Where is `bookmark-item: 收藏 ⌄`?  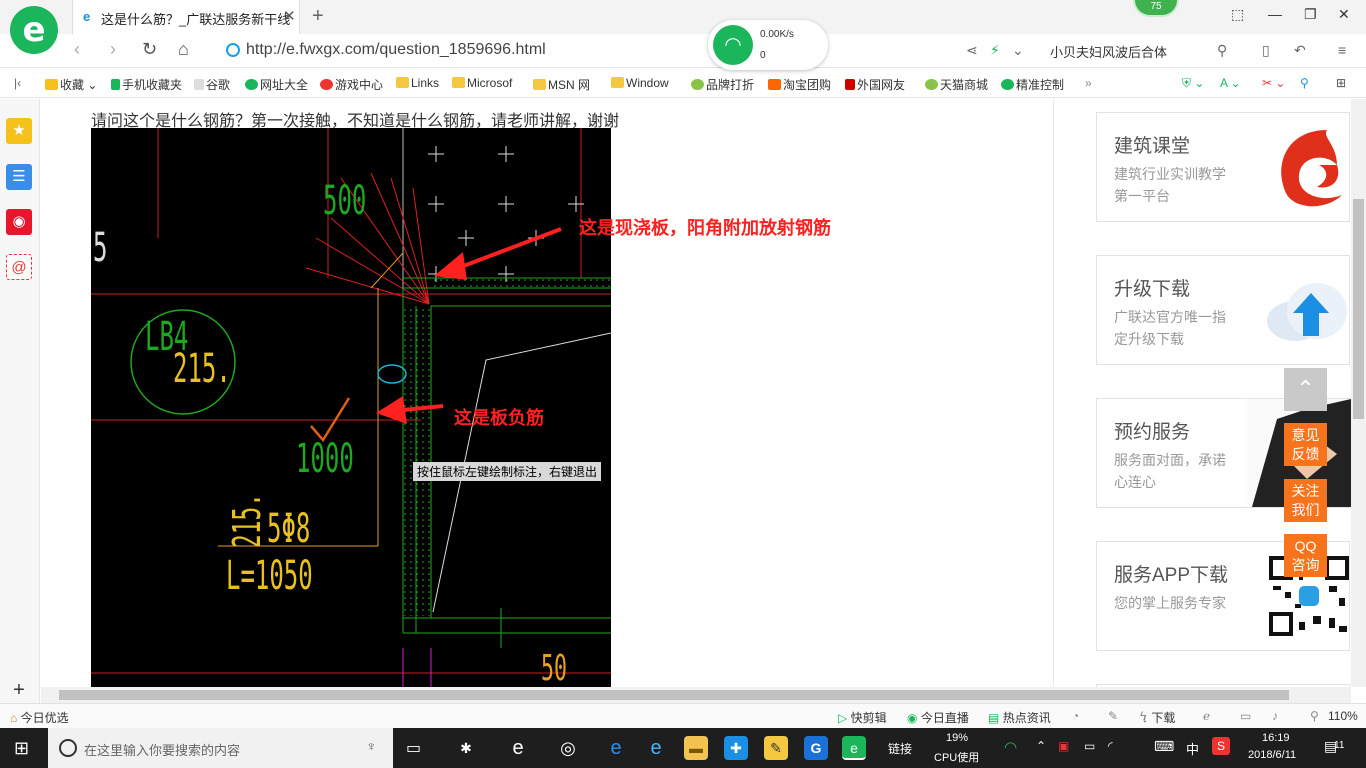
bookmark-item: 收藏 ⌄ is located at coordinates (71, 84).